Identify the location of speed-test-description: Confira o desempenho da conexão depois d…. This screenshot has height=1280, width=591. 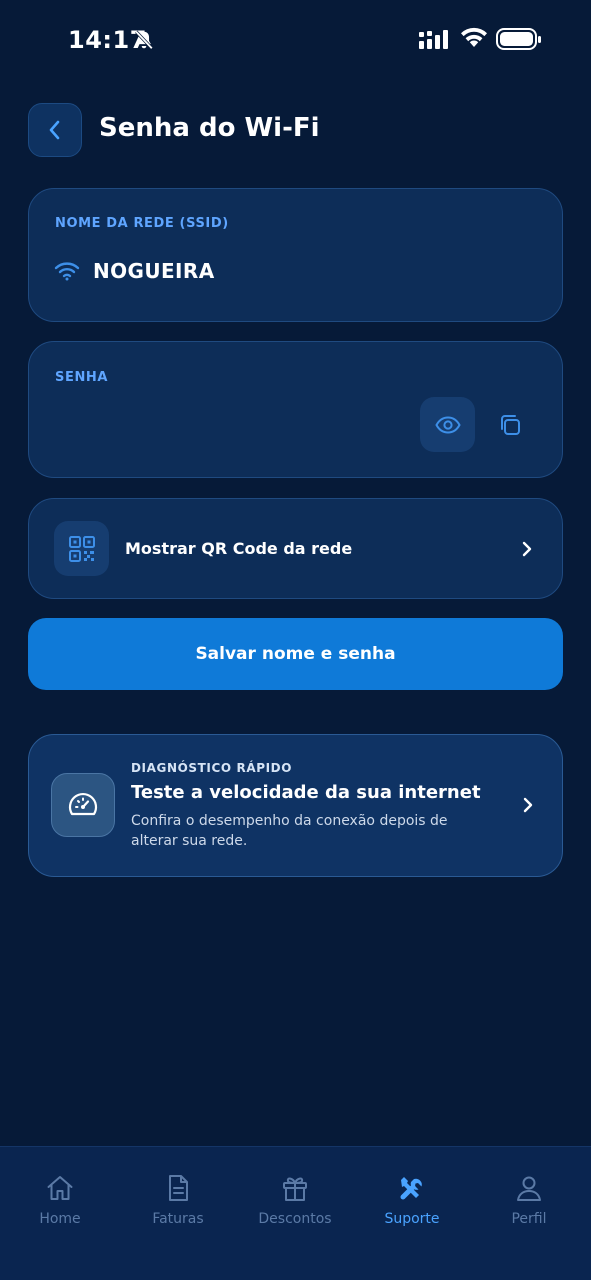
(289, 831).